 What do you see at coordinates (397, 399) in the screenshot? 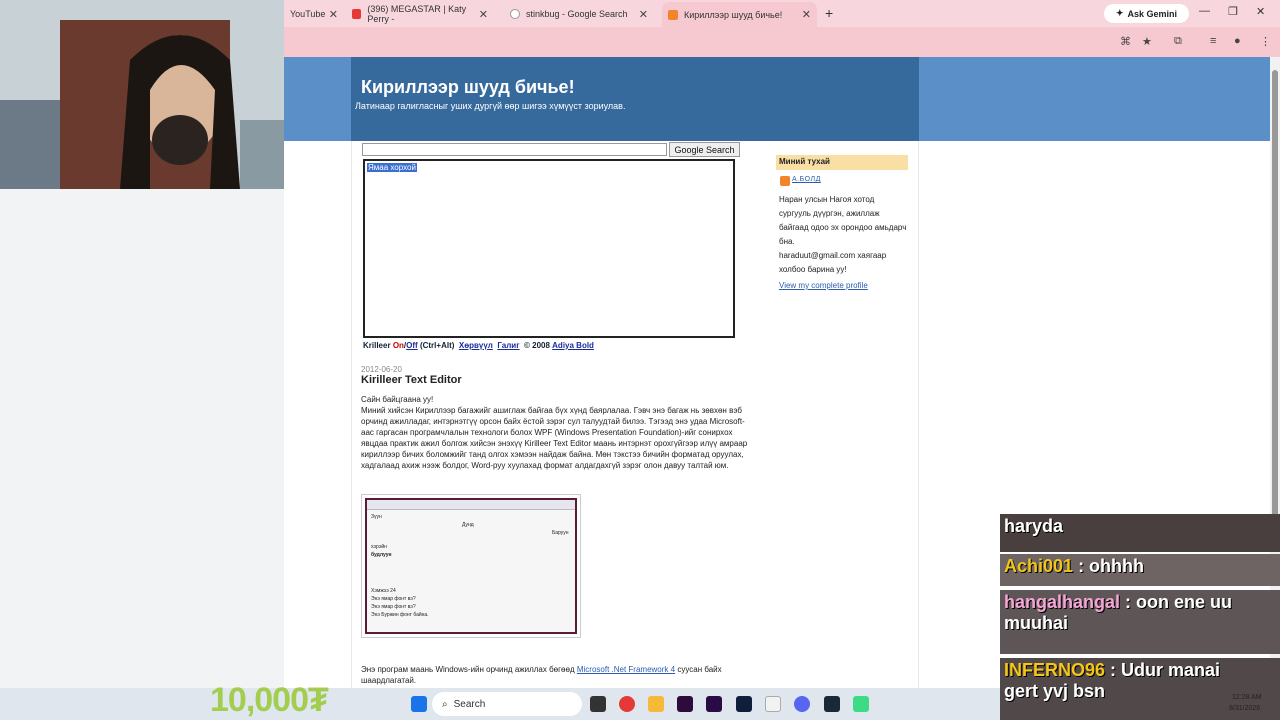
I see `post-greeting: Сайн байцгаана уу!` at bounding box center [397, 399].